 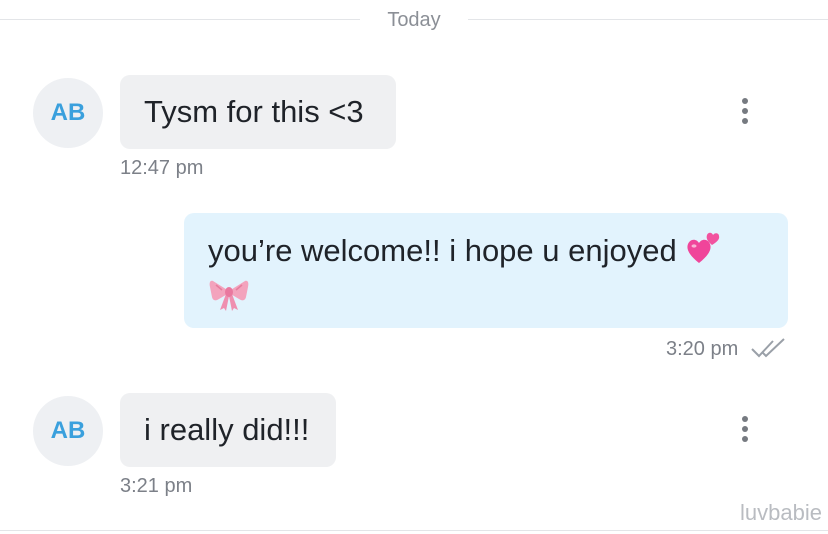 I want to click on incoming-message-bubble: i really did!!!, so click(x=228, y=430).